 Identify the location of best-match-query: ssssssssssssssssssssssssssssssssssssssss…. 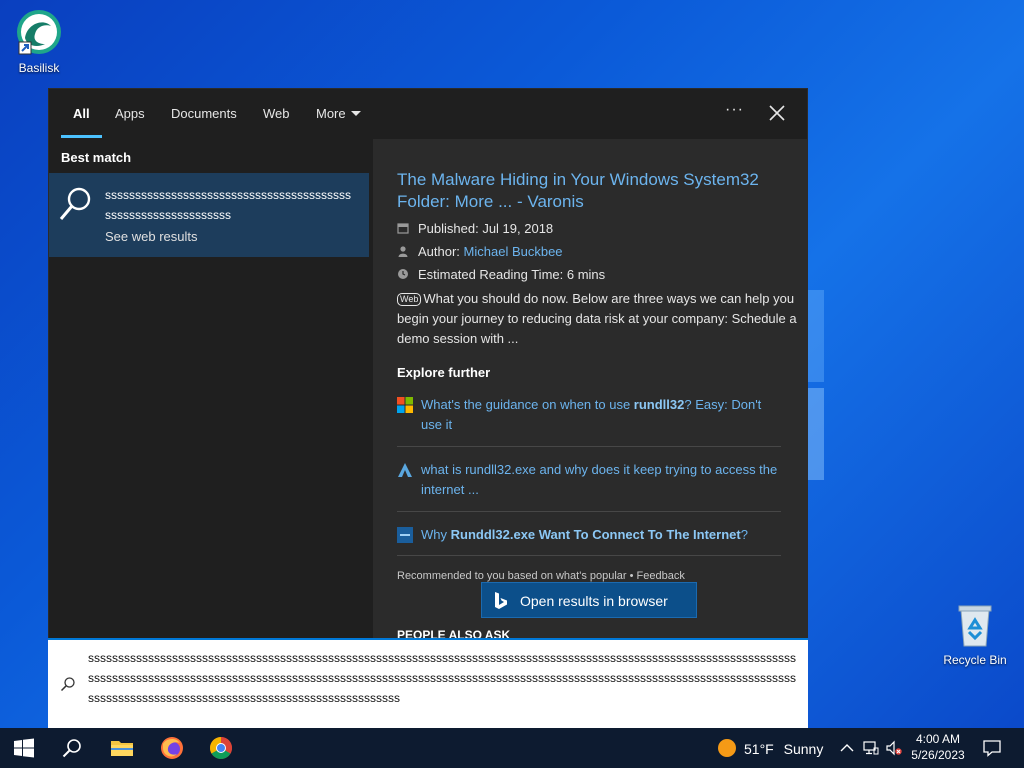
(228, 205).